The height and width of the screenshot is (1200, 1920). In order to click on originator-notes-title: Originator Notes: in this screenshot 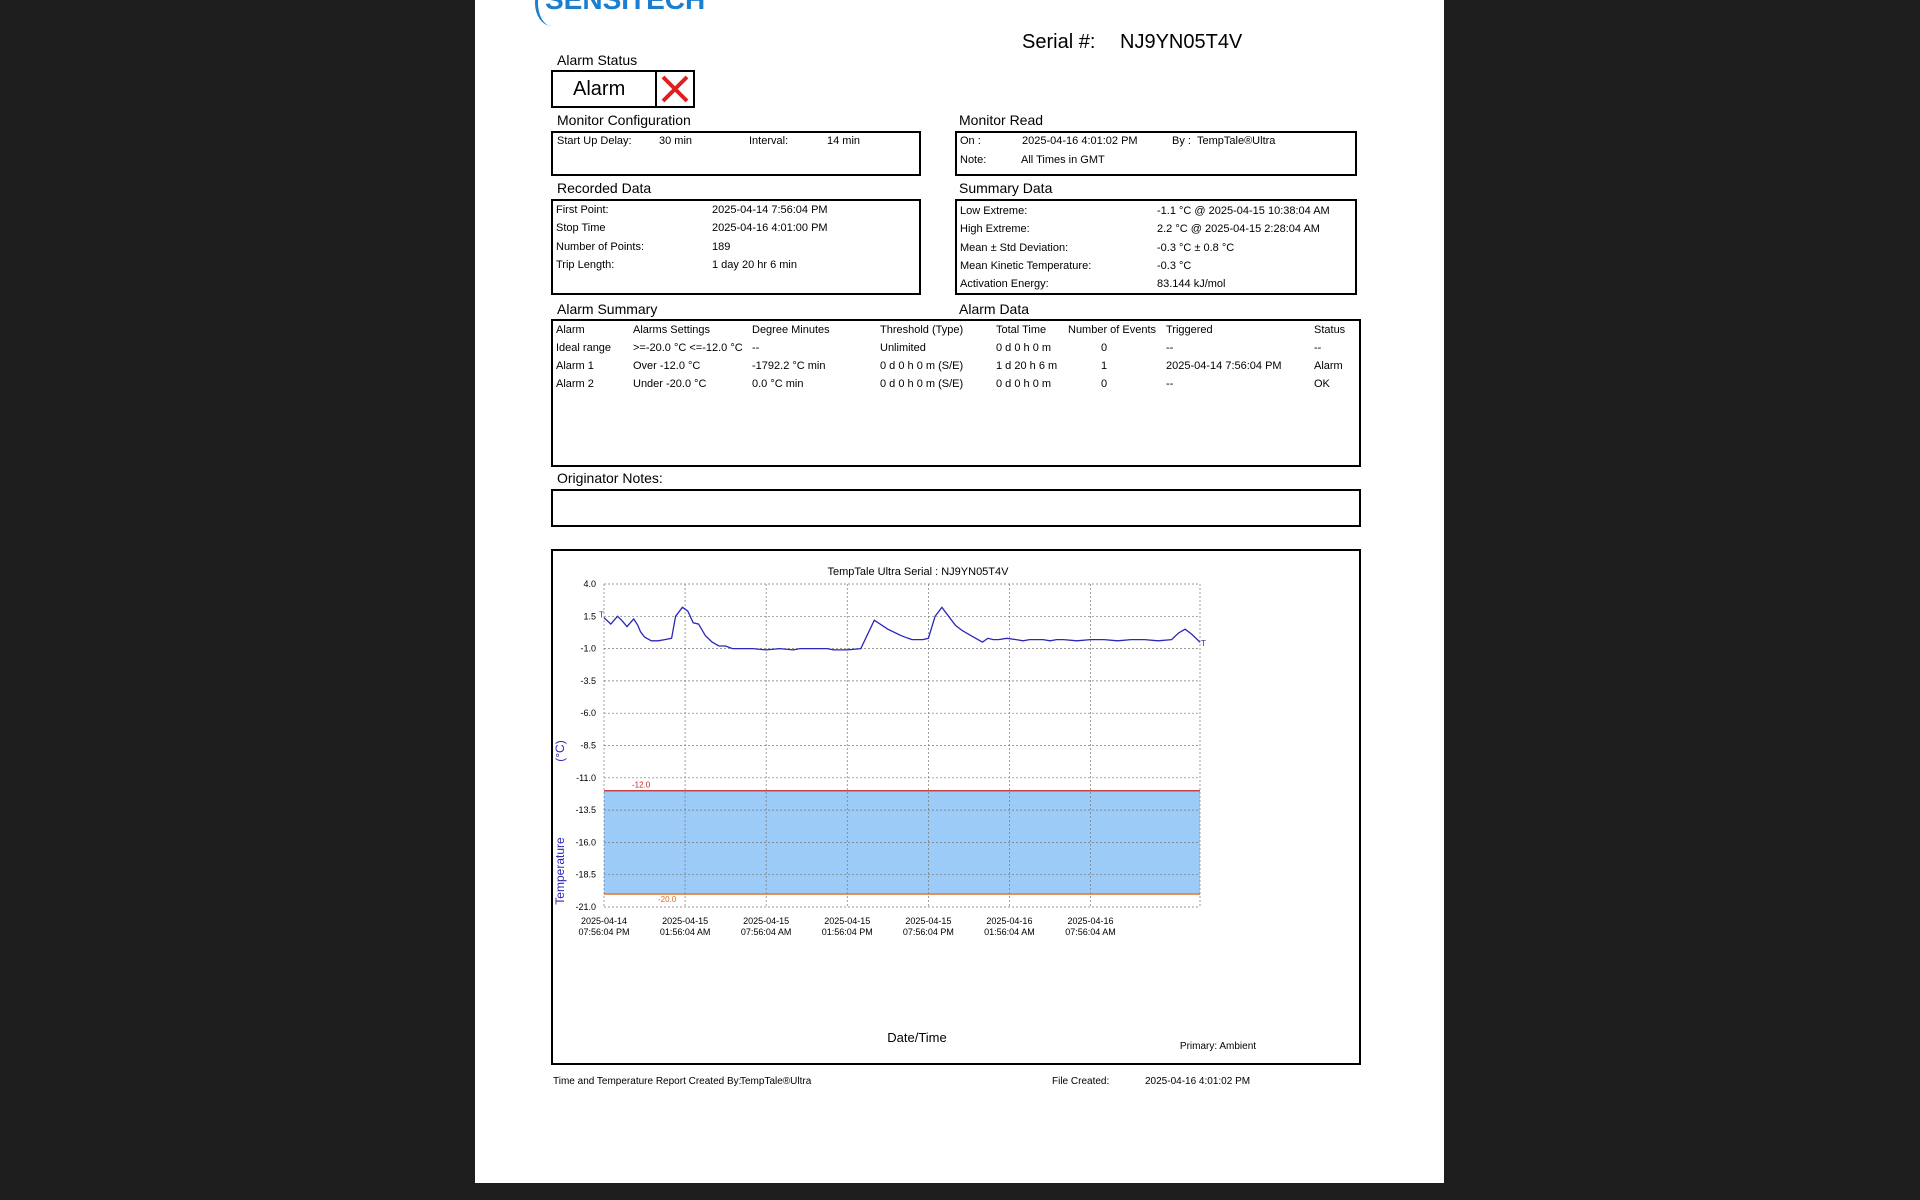, I will do `click(610, 478)`.